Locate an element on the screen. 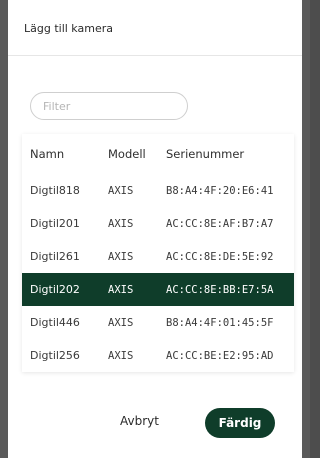  camera-serial-cell: AC:CC:8E:AF:B7:A7 is located at coordinates (220, 223).